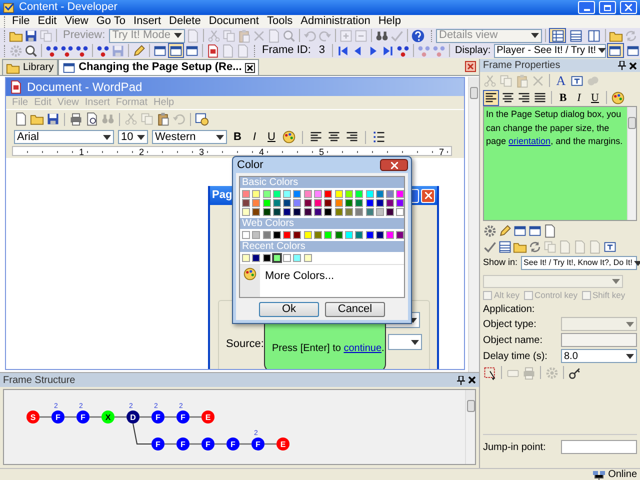  I want to click on jump-in-label: Jump-in point:, so click(514, 447).